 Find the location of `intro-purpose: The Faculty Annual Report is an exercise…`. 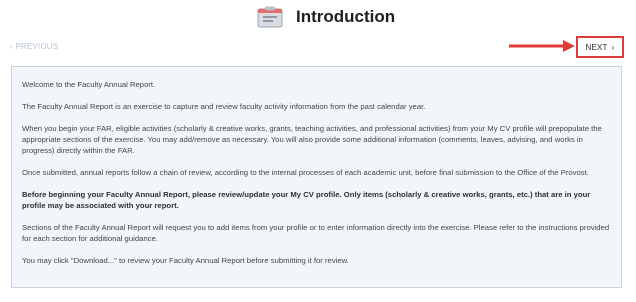

intro-purpose: The Faculty Annual Report is an exercise… is located at coordinates (224, 106).